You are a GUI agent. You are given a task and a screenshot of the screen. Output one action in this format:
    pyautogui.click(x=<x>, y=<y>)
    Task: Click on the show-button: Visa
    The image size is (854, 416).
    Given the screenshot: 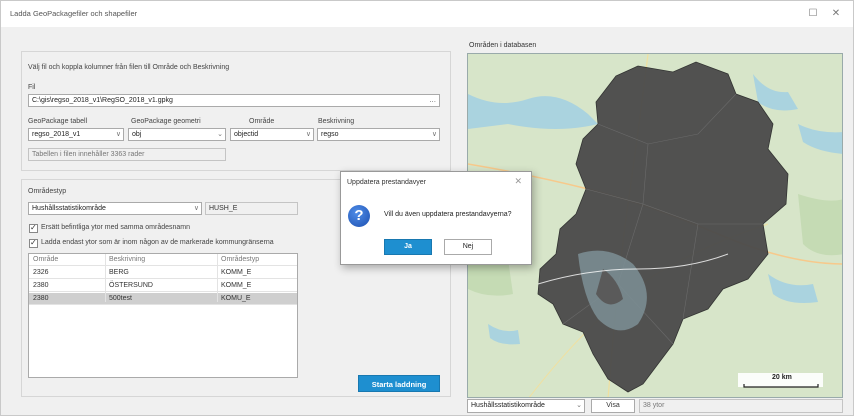 What is the action you would take?
    pyautogui.click(x=613, y=406)
    